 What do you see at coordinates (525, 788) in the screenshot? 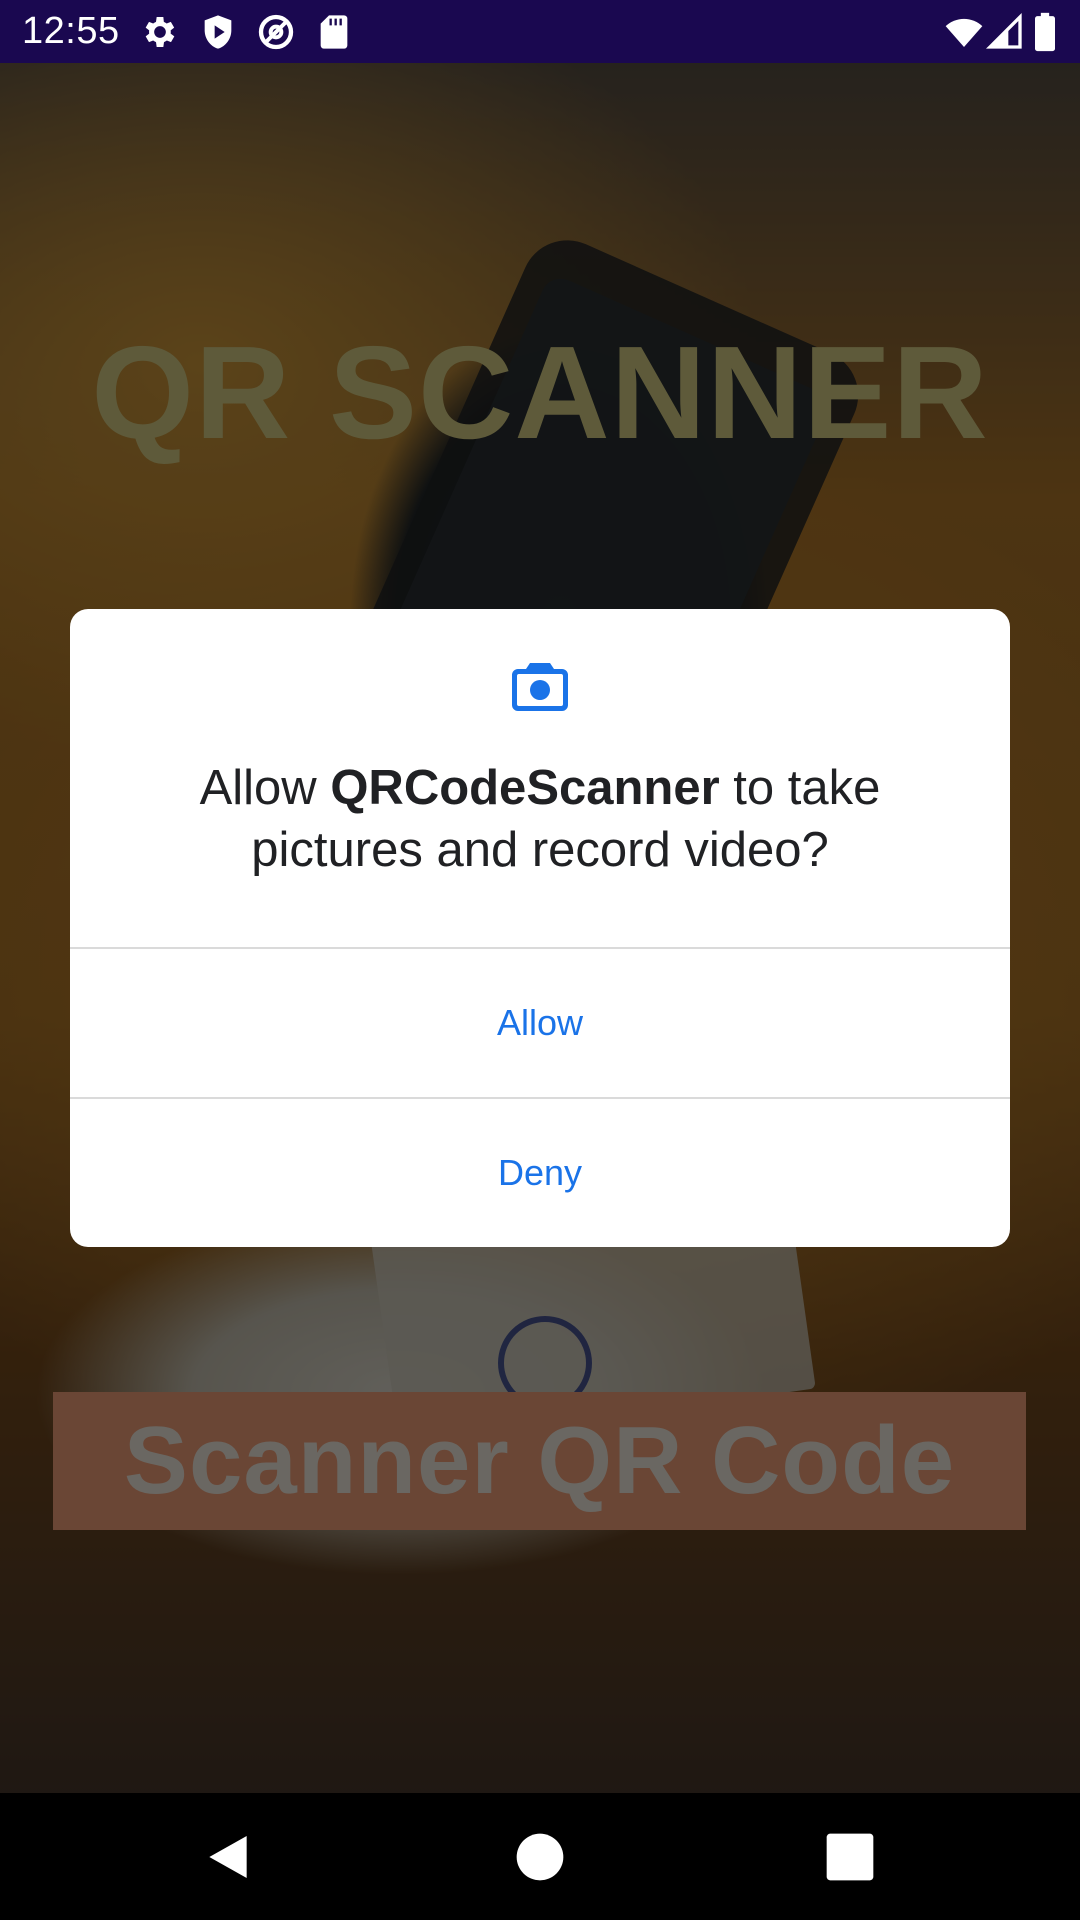
I see `app-name: QRCodeScanner` at bounding box center [525, 788].